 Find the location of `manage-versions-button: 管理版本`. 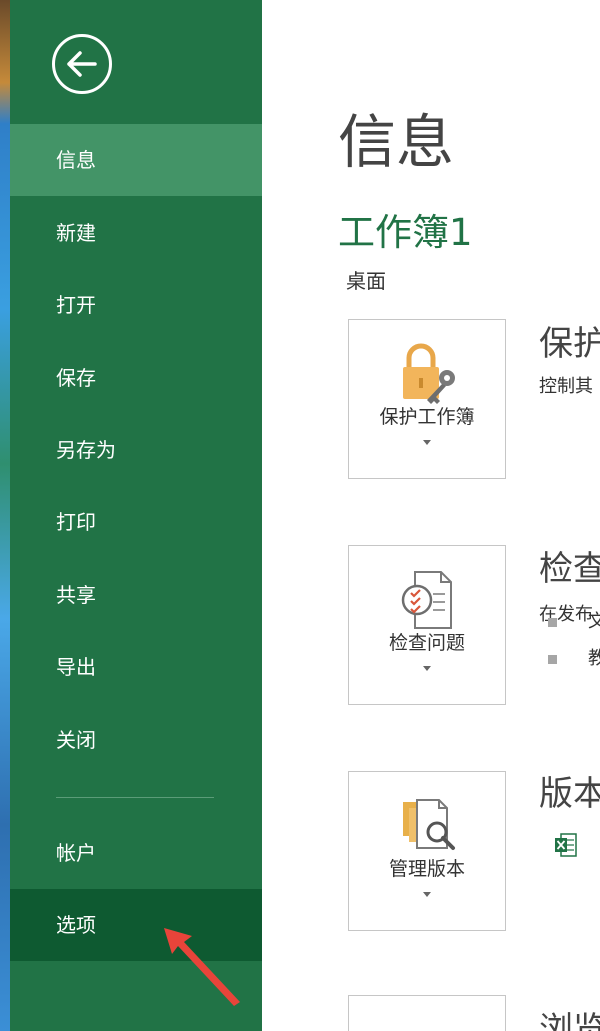

manage-versions-button: 管理版本 is located at coordinates (427, 851).